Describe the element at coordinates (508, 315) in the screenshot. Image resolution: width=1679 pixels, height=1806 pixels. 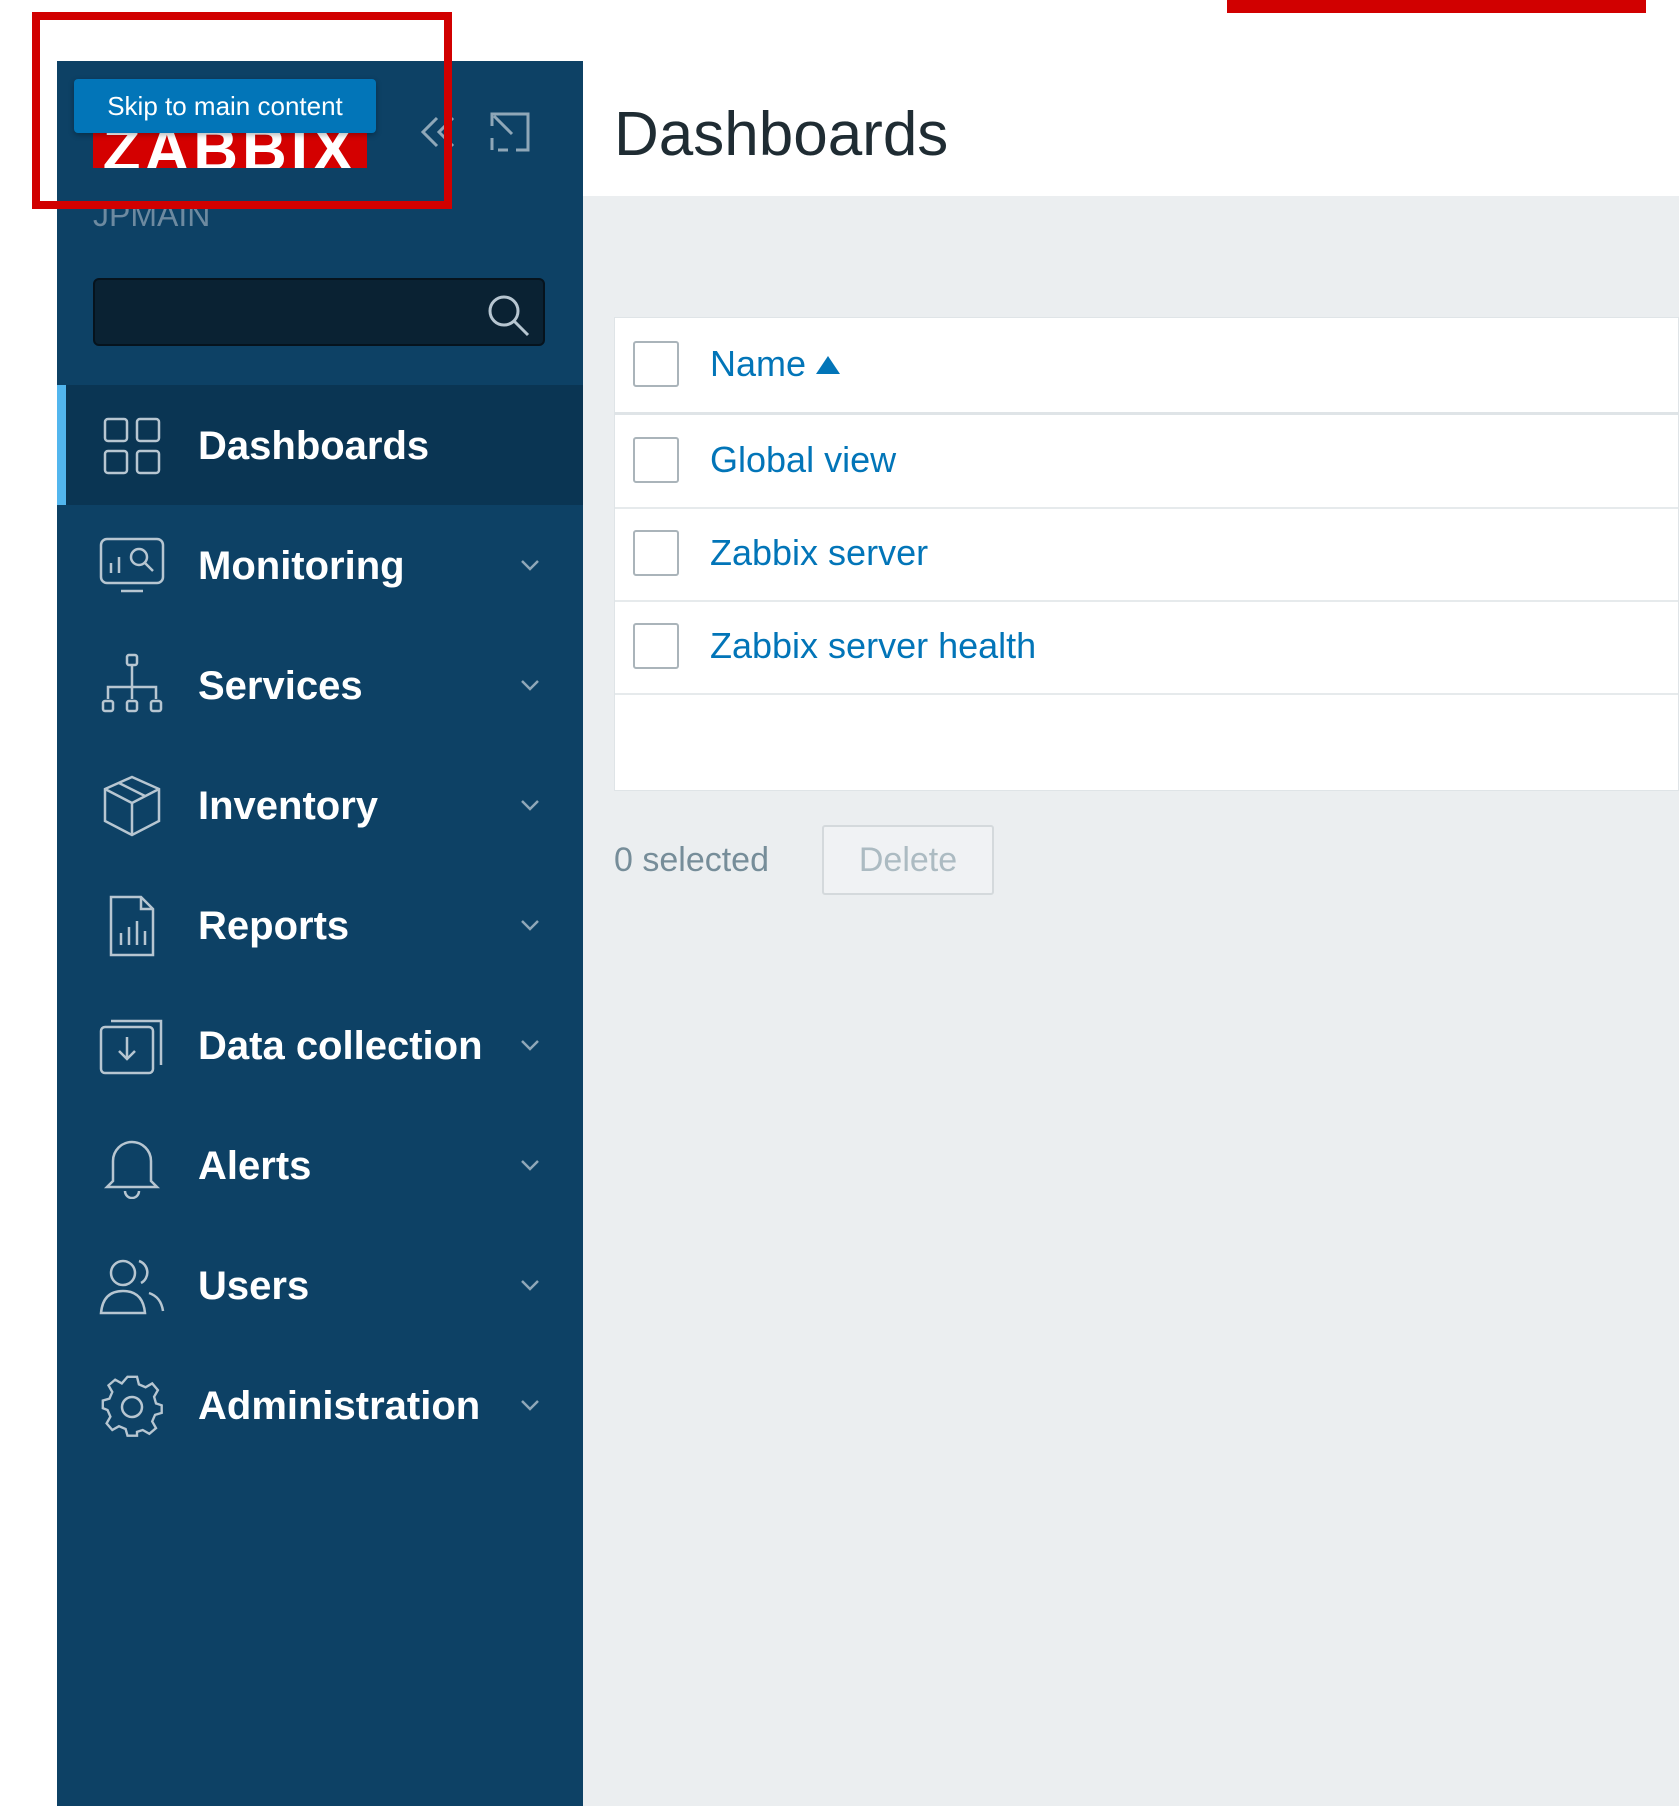
I see `search-icon` at that location.